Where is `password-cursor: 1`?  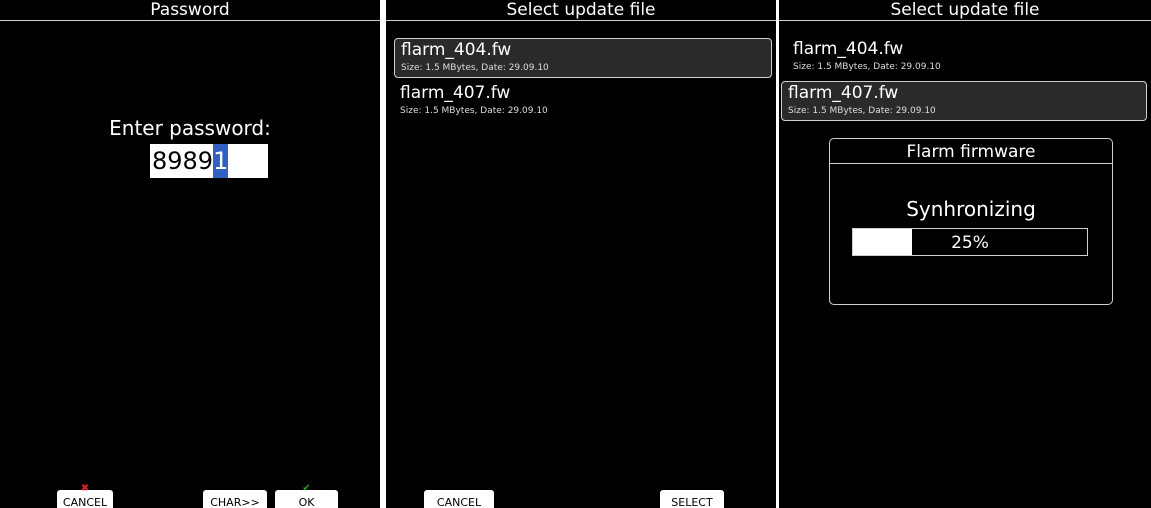 password-cursor: 1 is located at coordinates (221, 161).